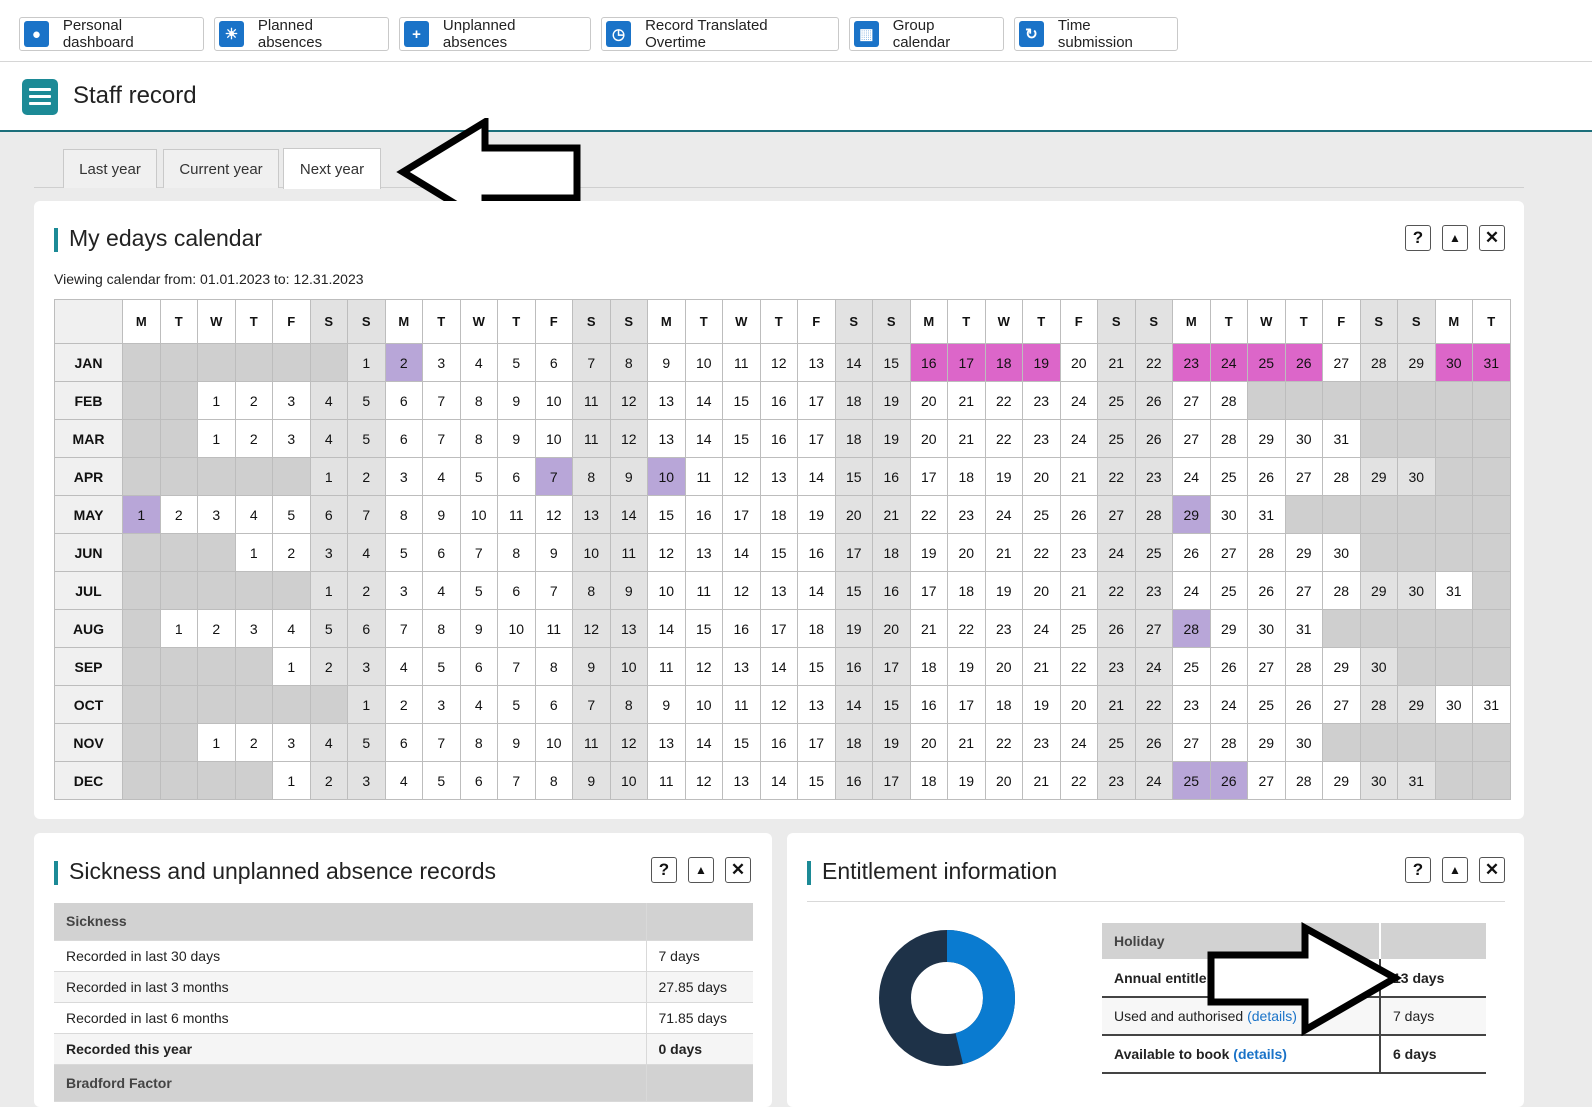  I want to click on calendar-day: 5, so click(478, 590).